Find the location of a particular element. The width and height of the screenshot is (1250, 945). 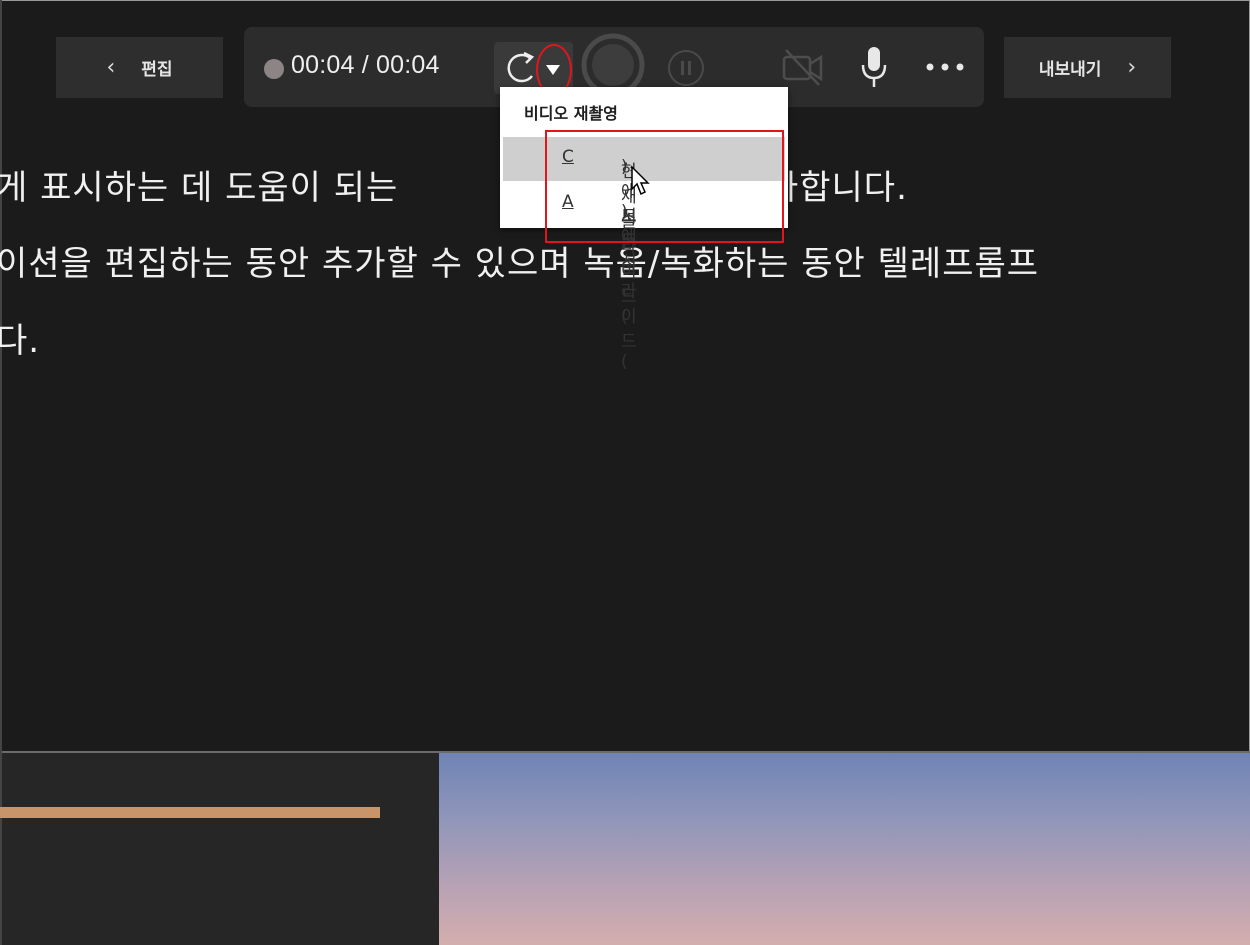

notes-line-3: 다. is located at coordinates (20, 341).